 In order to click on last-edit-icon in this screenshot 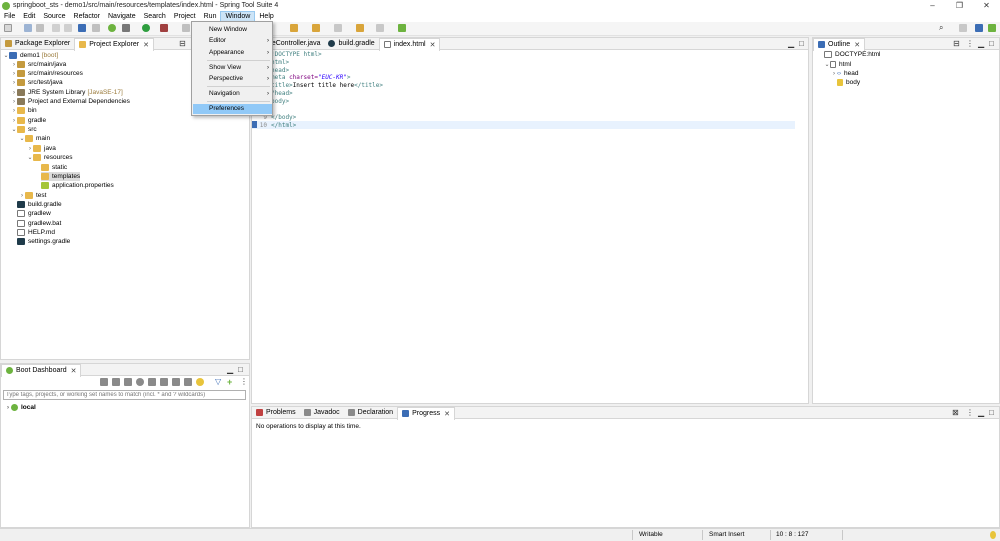, I will do `click(338, 28)`.